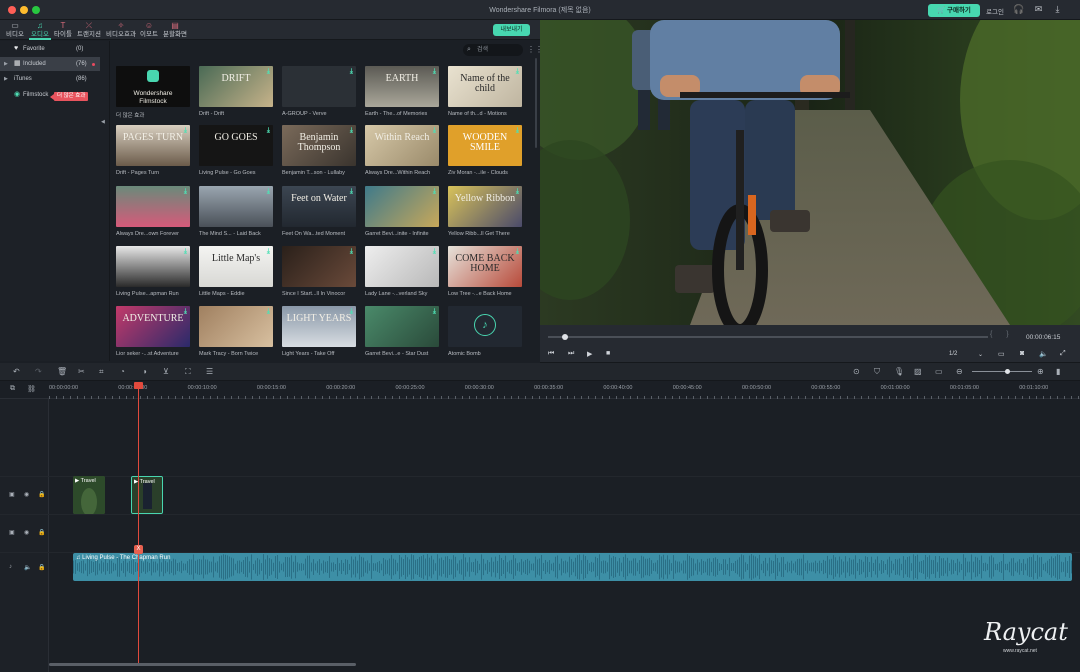 This screenshot has height=672, width=1080. What do you see at coordinates (38, 371) in the screenshot?
I see `redo-icon: ↷` at bounding box center [38, 371].